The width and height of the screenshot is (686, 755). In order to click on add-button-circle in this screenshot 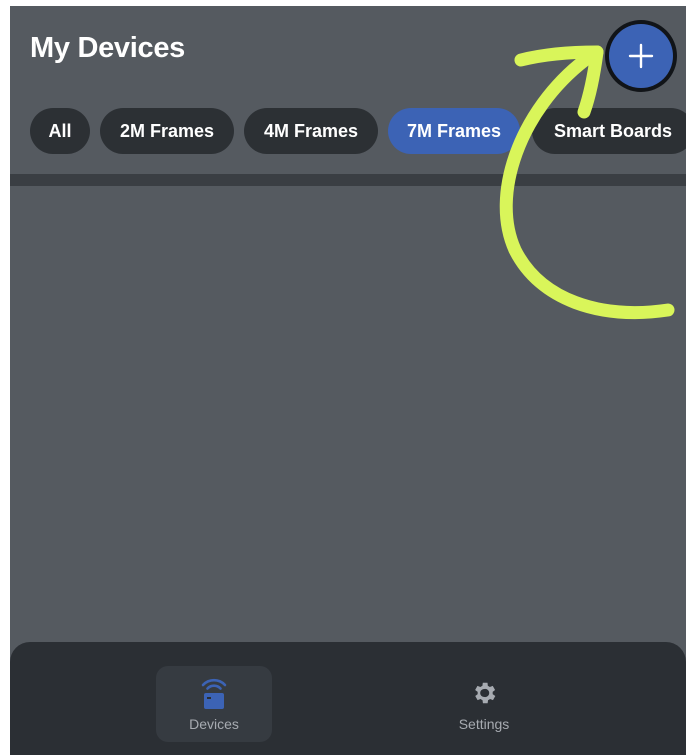, I will do `click(641, 56)`.